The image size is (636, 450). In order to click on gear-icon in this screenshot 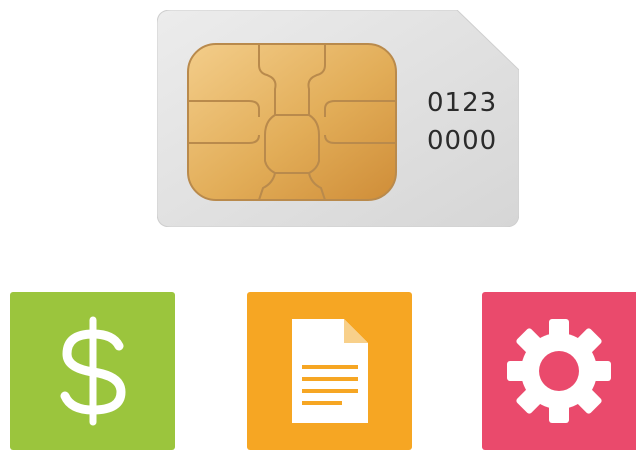, I will do `click(559, 371)`.